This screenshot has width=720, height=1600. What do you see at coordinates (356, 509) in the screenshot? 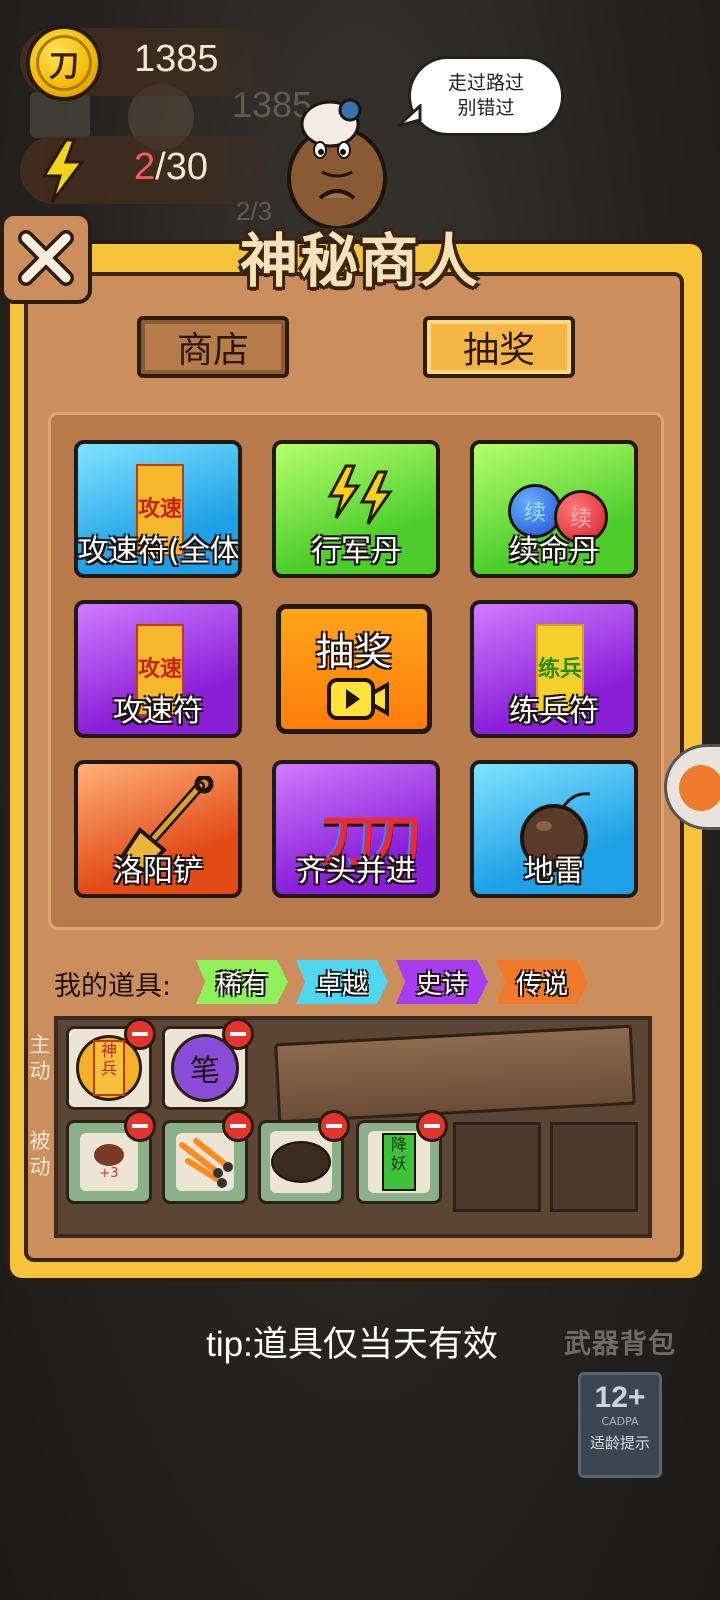
I see `item-card-march-pill: 行军丹` at bounding box center [356, 509].